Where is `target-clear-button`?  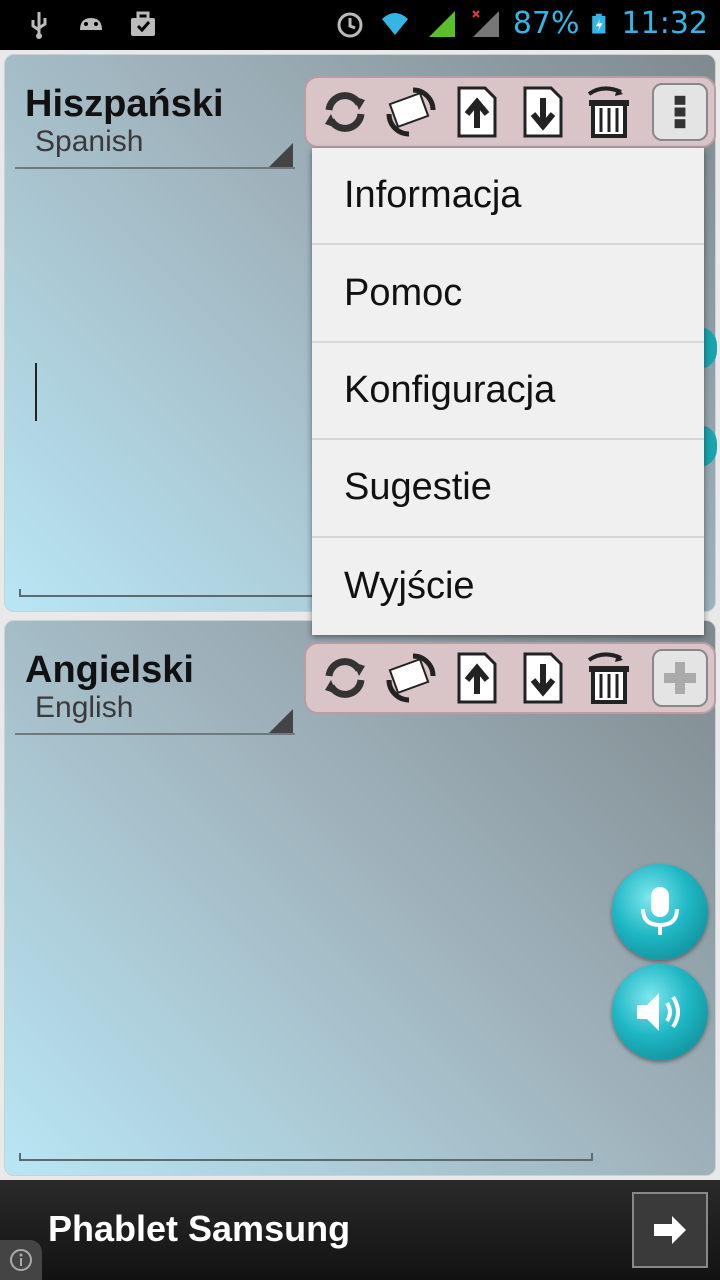
target-clear-button is located at coordinates (609, 678).